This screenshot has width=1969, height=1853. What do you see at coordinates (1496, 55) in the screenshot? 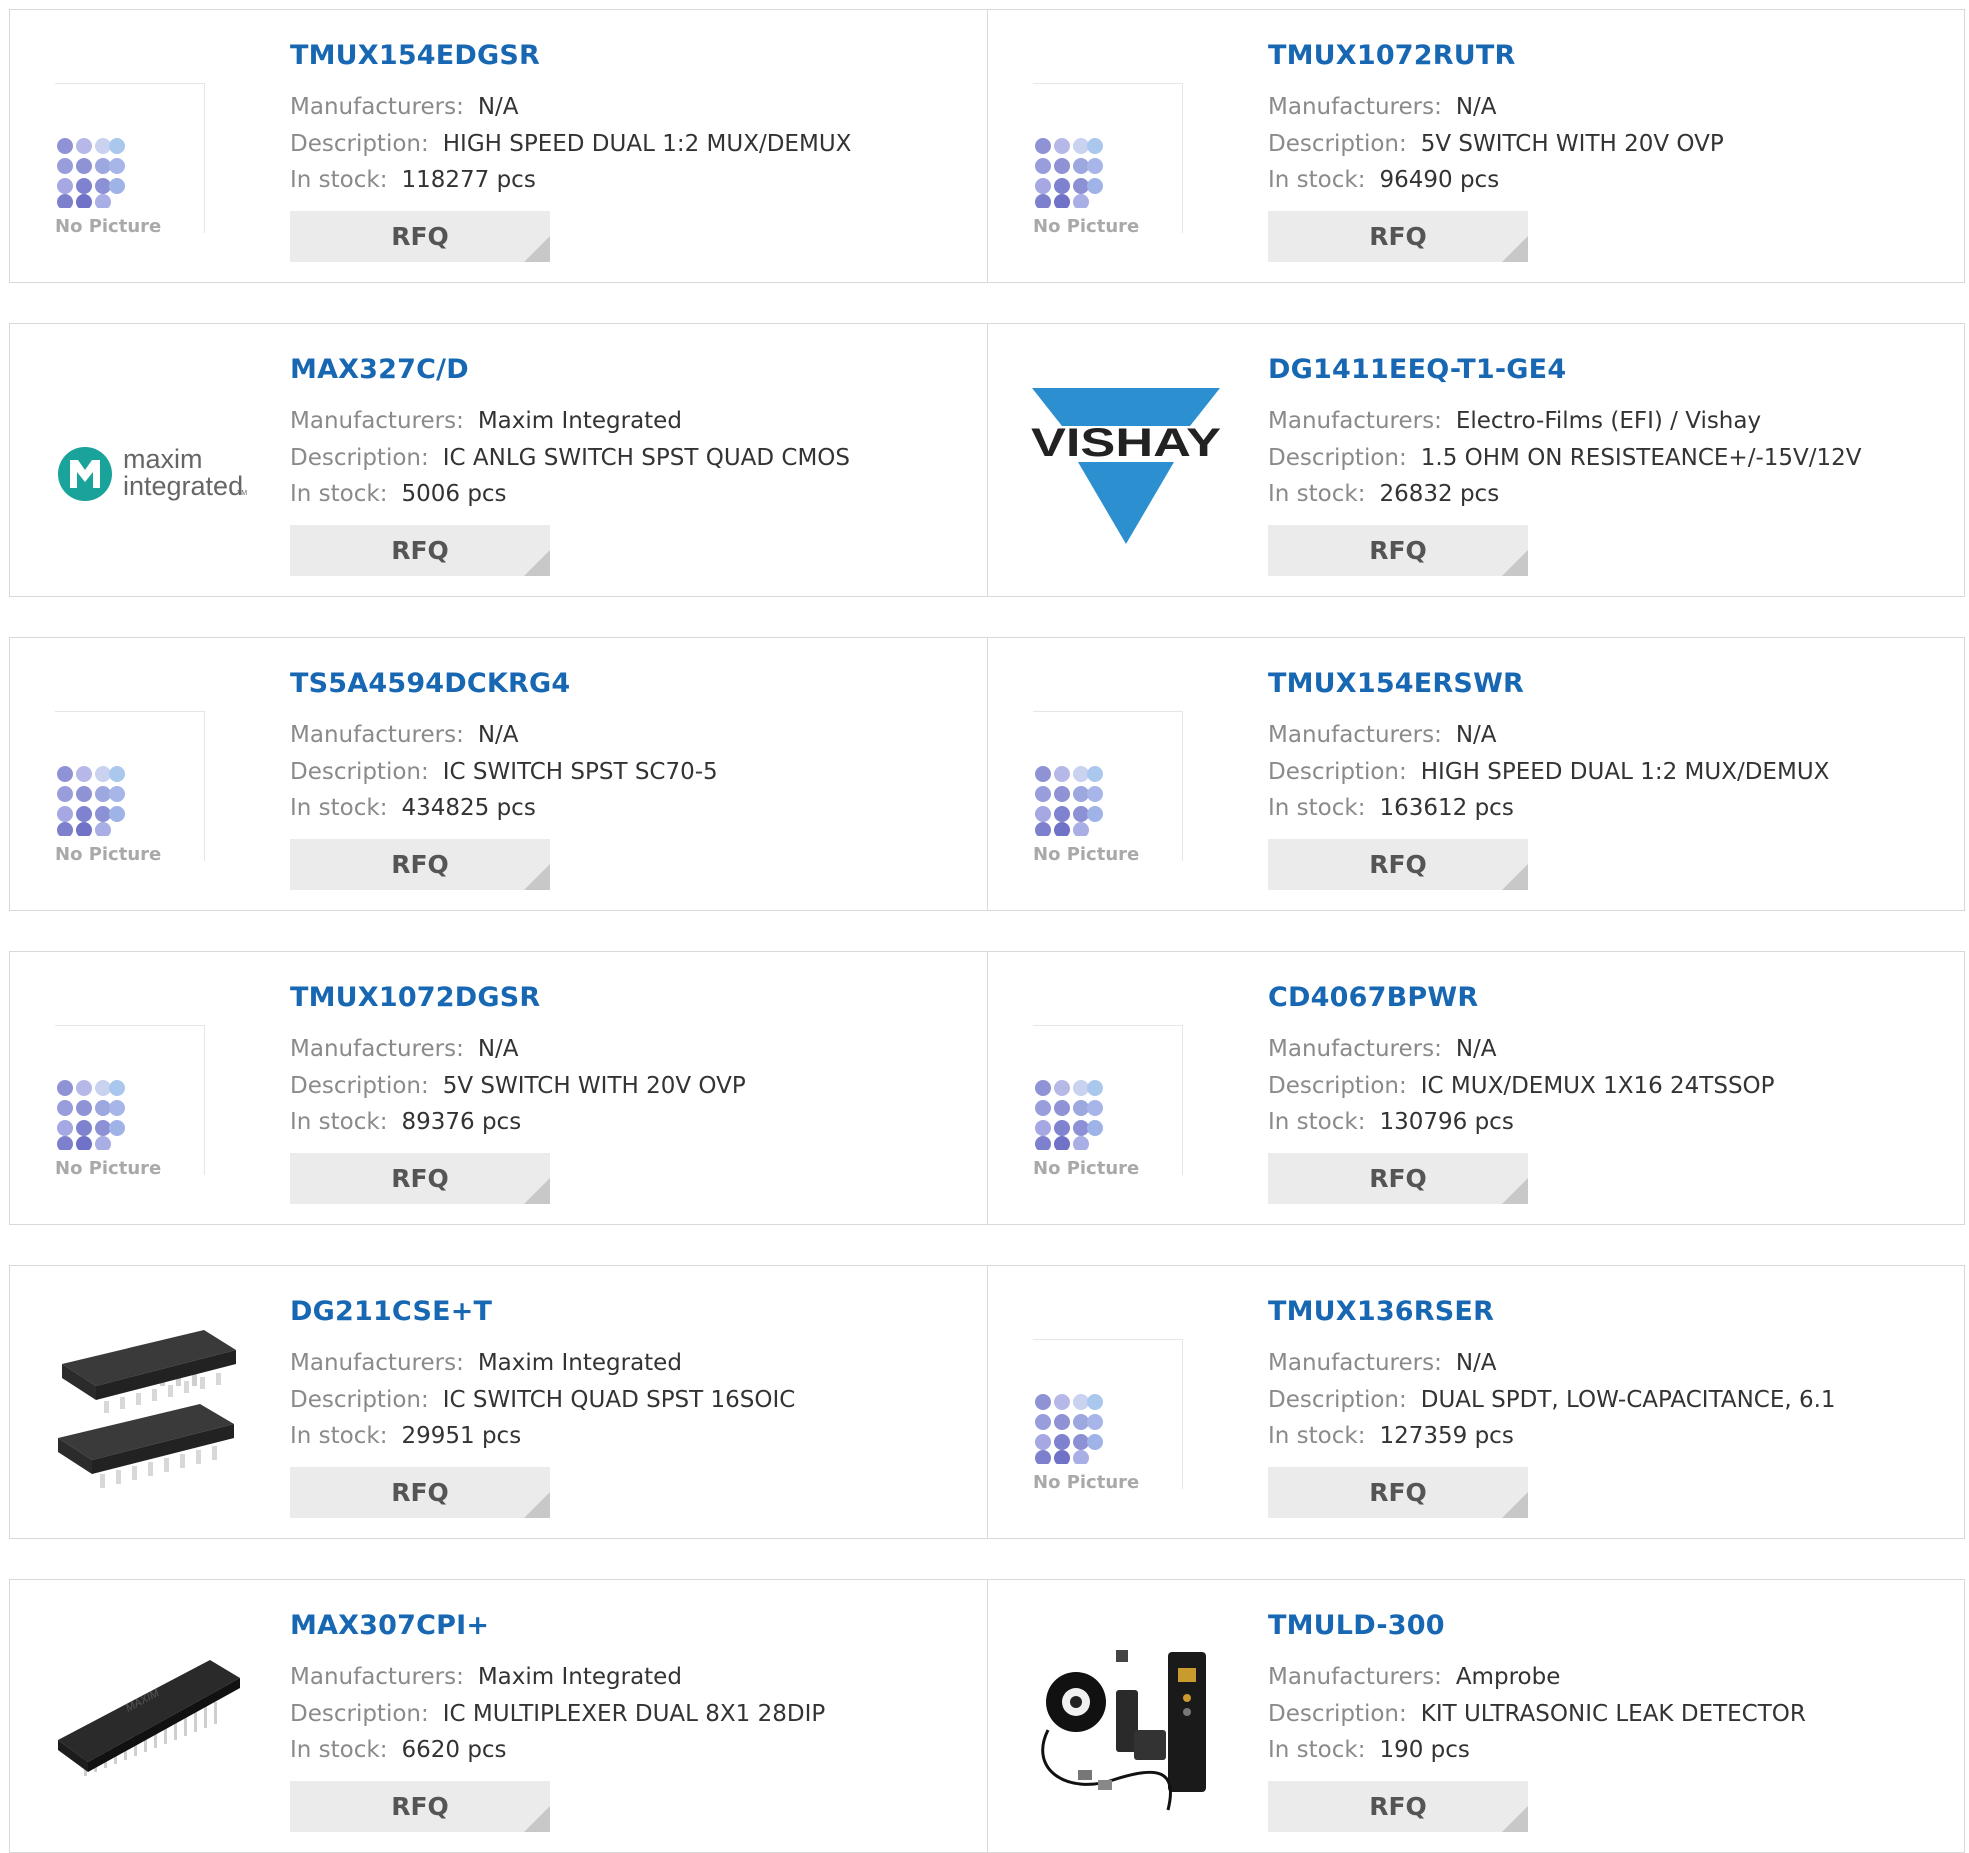
I see `product-name-link: TMUX1072RUTR` at bounding box center [1496, 55].